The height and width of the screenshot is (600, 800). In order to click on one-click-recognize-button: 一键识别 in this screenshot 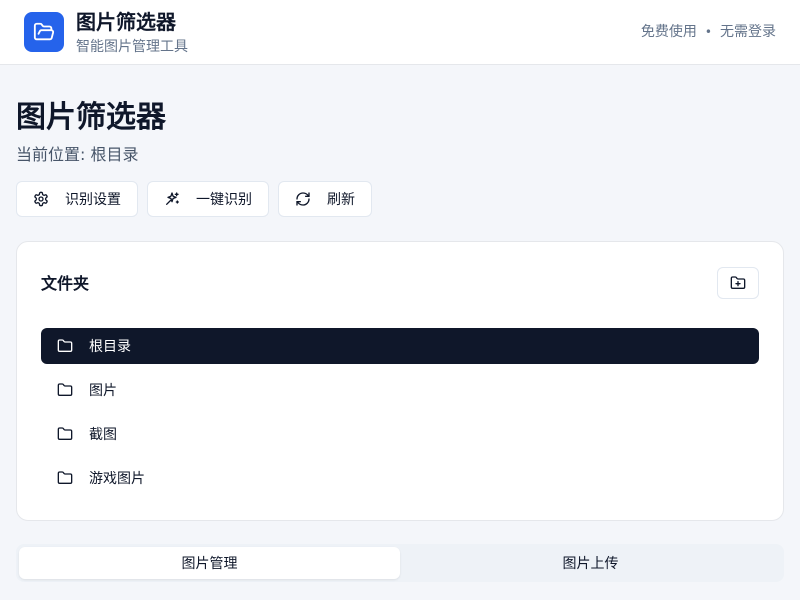, I will do `click(208, 199)`.